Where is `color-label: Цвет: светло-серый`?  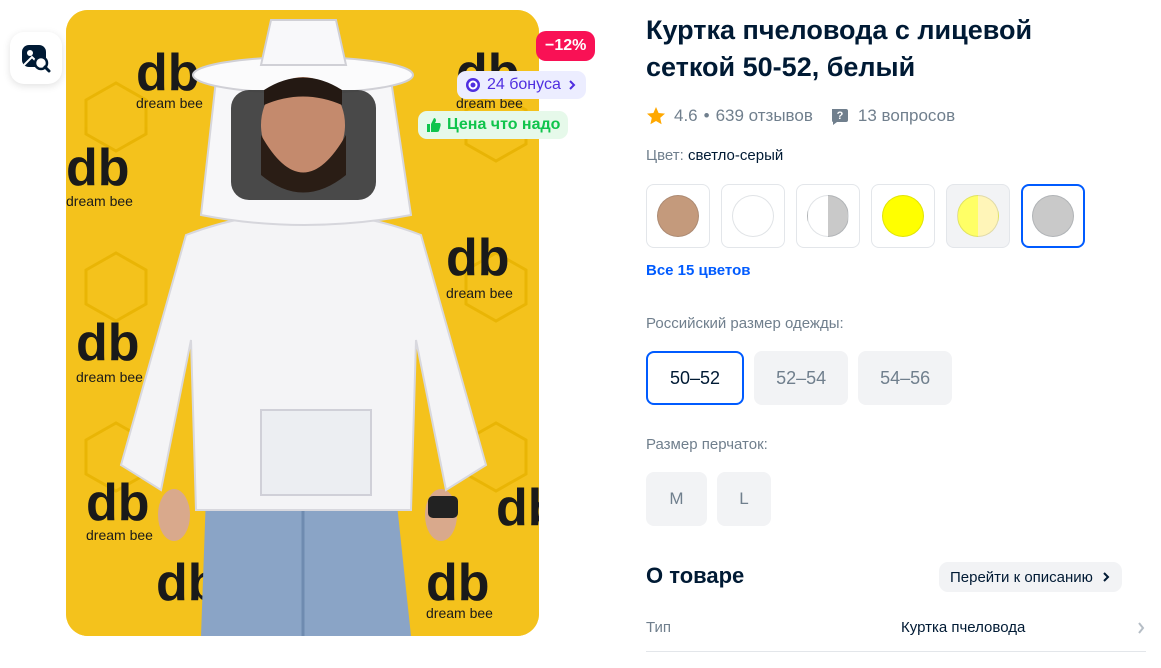 color-label: Цвет: светло-серый is located at coordinates (714, 155).